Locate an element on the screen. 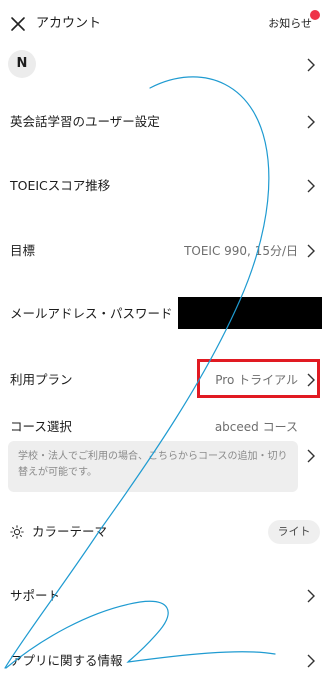 This screenshot has width=322, height=680. plan-label: 利用プラン is located at coordinates (41, 379).